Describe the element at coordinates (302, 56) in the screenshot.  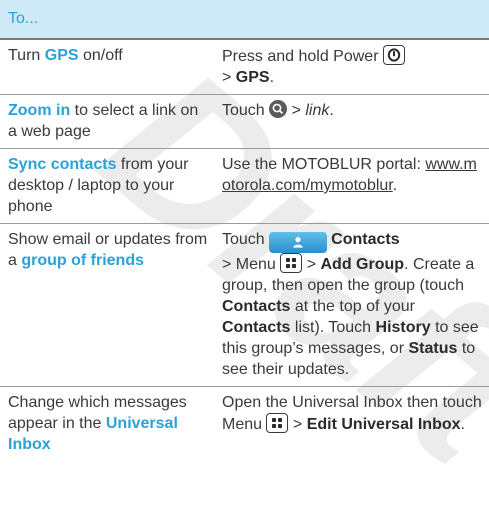
I see `text: Press and hold Power` at that location.